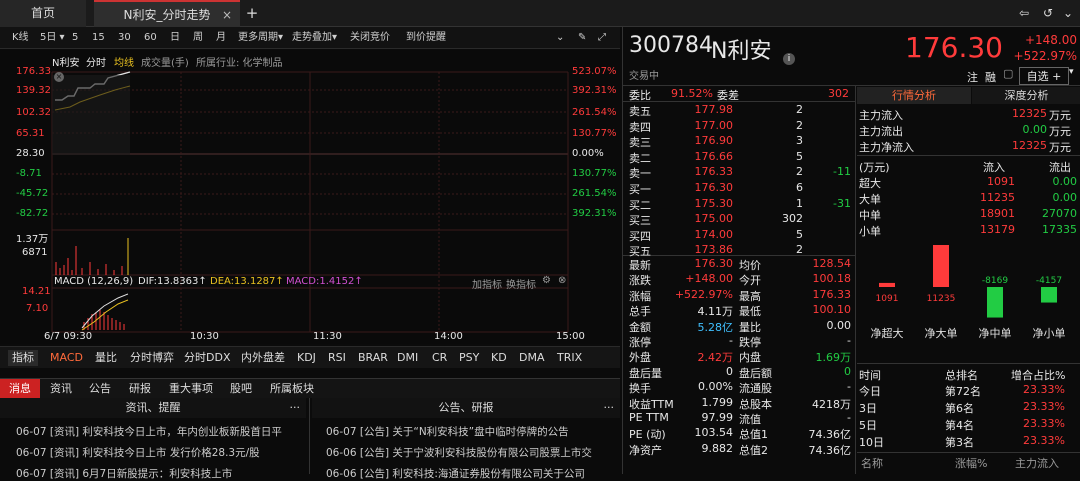 The height and width of the screenshot is (481, 1080). What do you see at coordinates (698, 218) in the screenshot?
I see `orderbook-price: 175.00` at bounding box center [698, 218].